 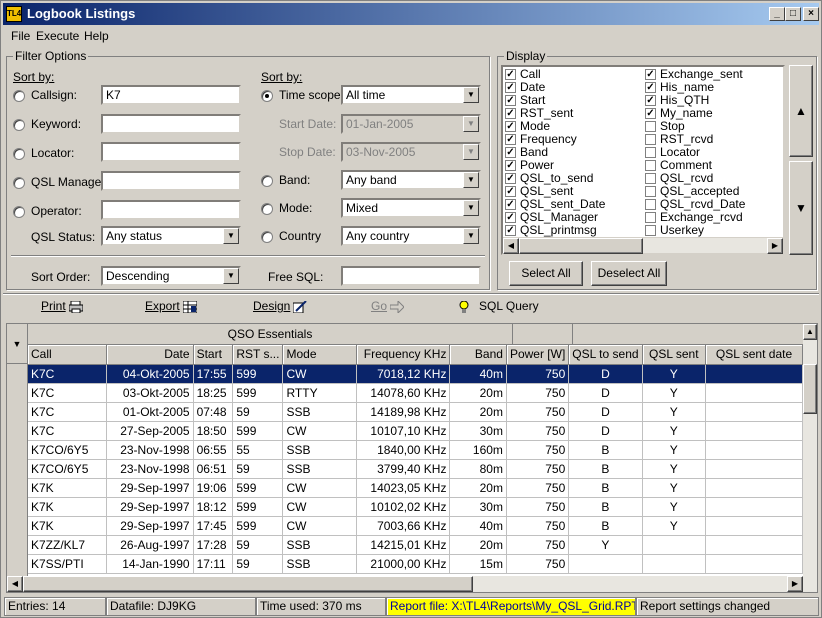 I want to click on minimize-button: _, so click(x=777, y=14).